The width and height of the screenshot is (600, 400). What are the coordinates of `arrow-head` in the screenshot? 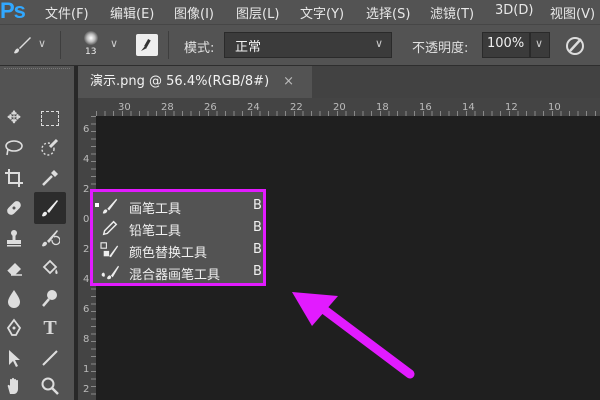 It's located at (315, 309).